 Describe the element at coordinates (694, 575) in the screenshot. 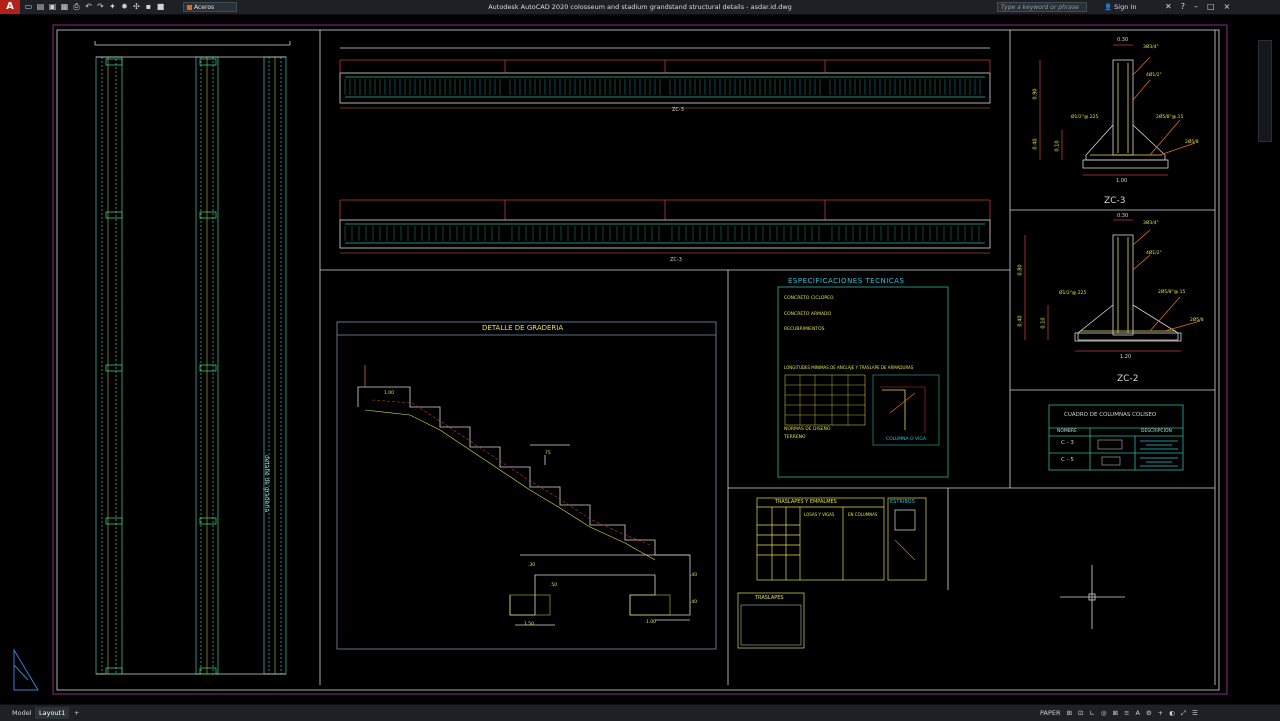

I see `graderia-dim-7: .40` at that location.